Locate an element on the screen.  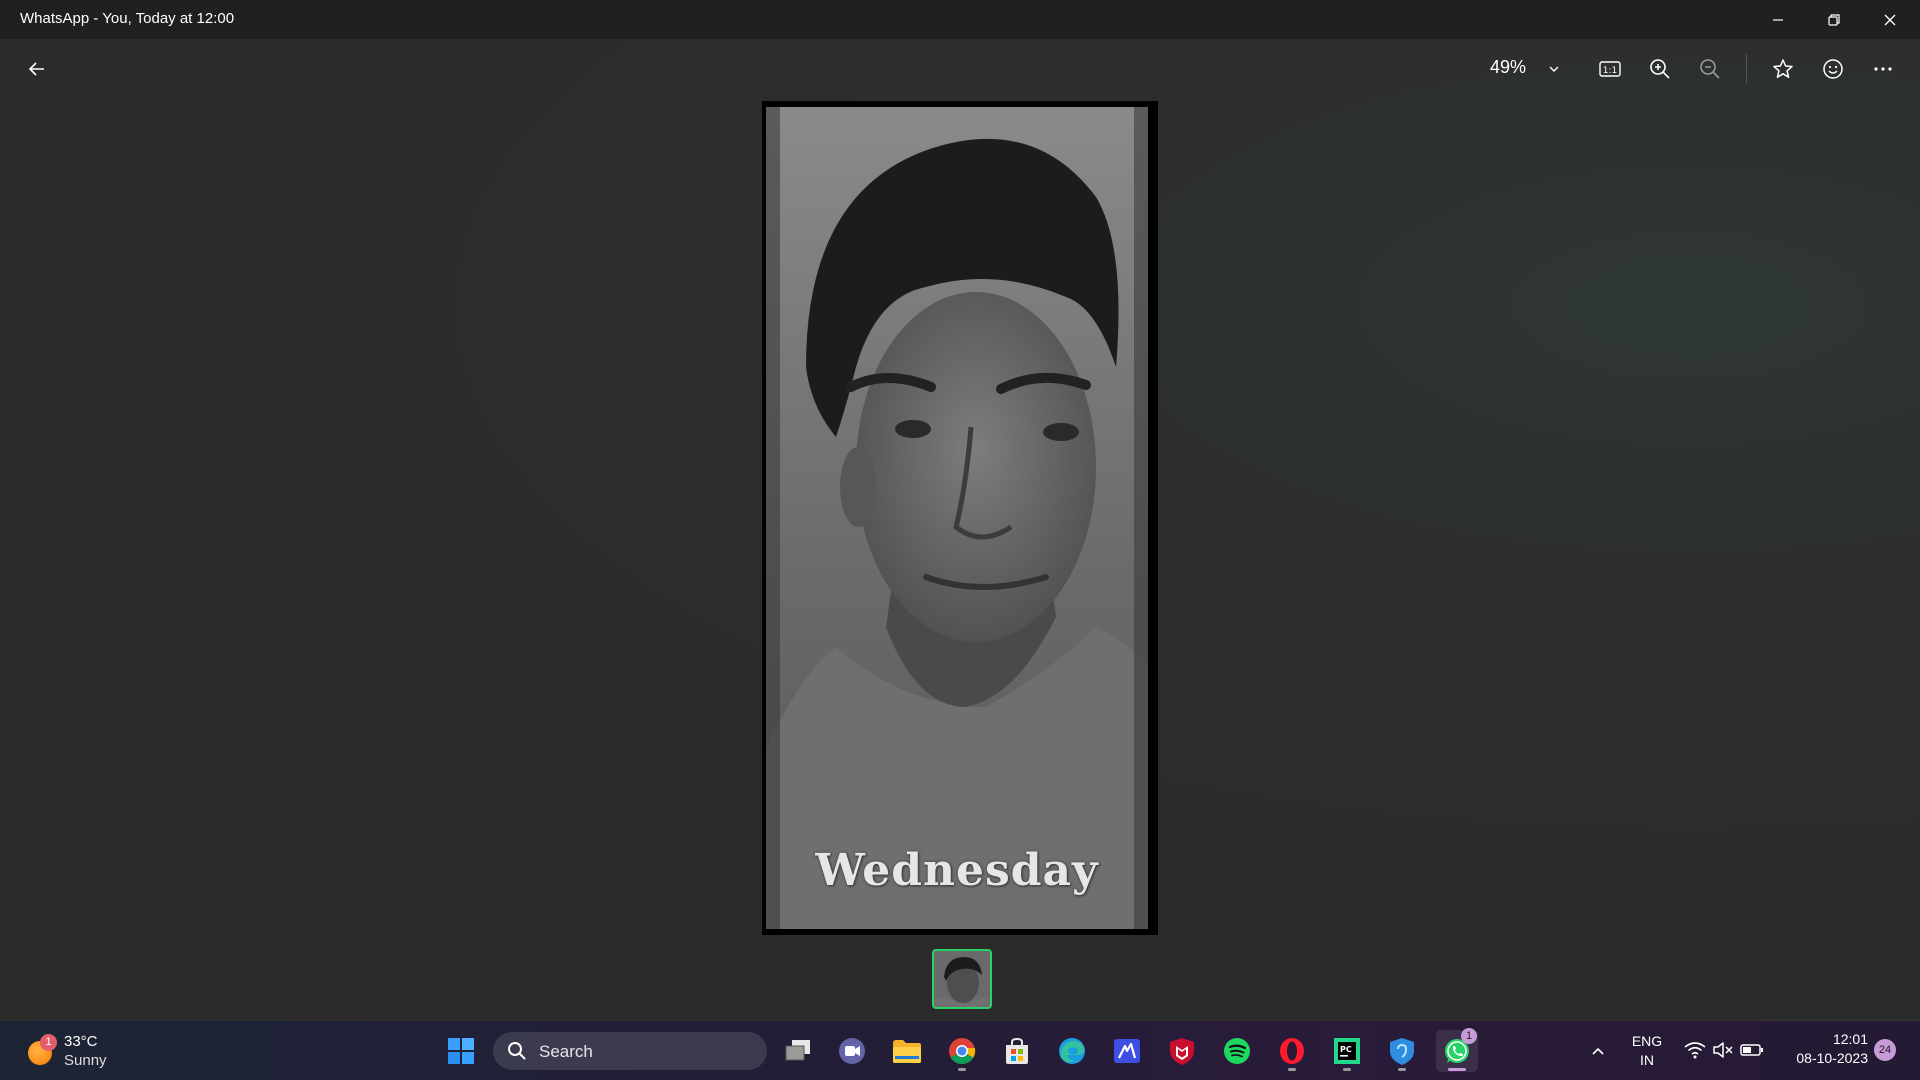
actual-size-icon: 1:1 is located at coordinates (1610, 69).